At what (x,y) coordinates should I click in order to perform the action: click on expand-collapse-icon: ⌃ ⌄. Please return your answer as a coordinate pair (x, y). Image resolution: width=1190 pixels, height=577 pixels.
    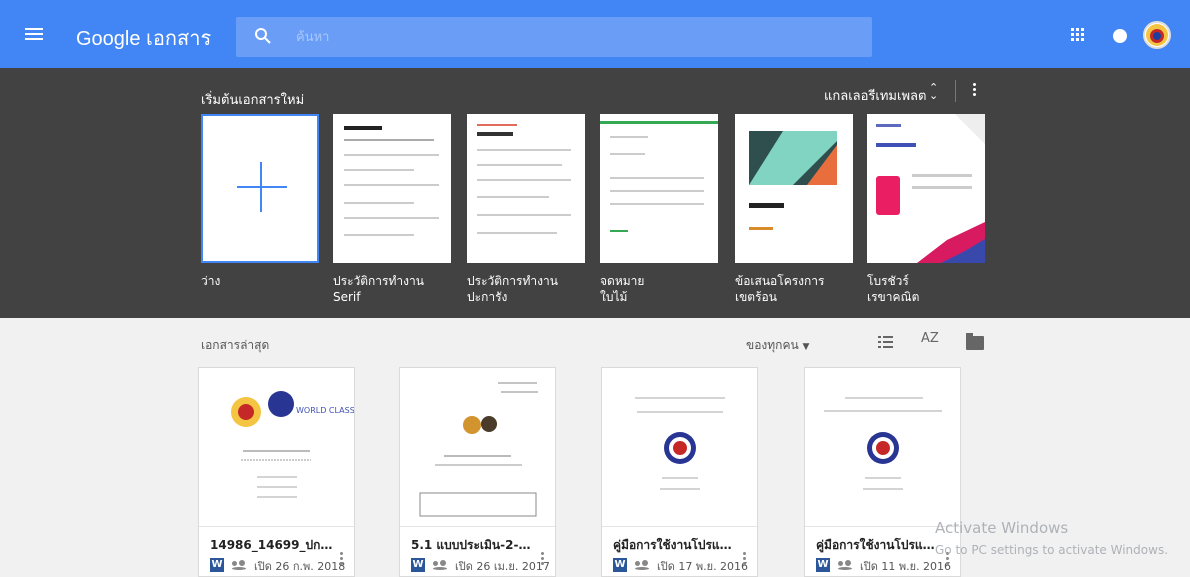
    Looking at the image, I should click on (934, 92).